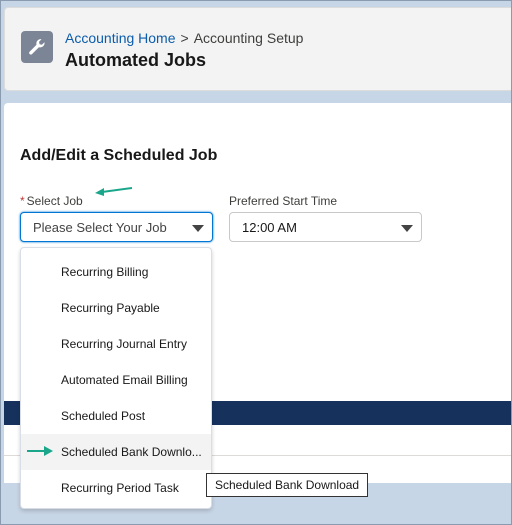 The image size is (512, 525). I want to click on select-job-dropdown: Please Select Your Job, so click(116, 227).